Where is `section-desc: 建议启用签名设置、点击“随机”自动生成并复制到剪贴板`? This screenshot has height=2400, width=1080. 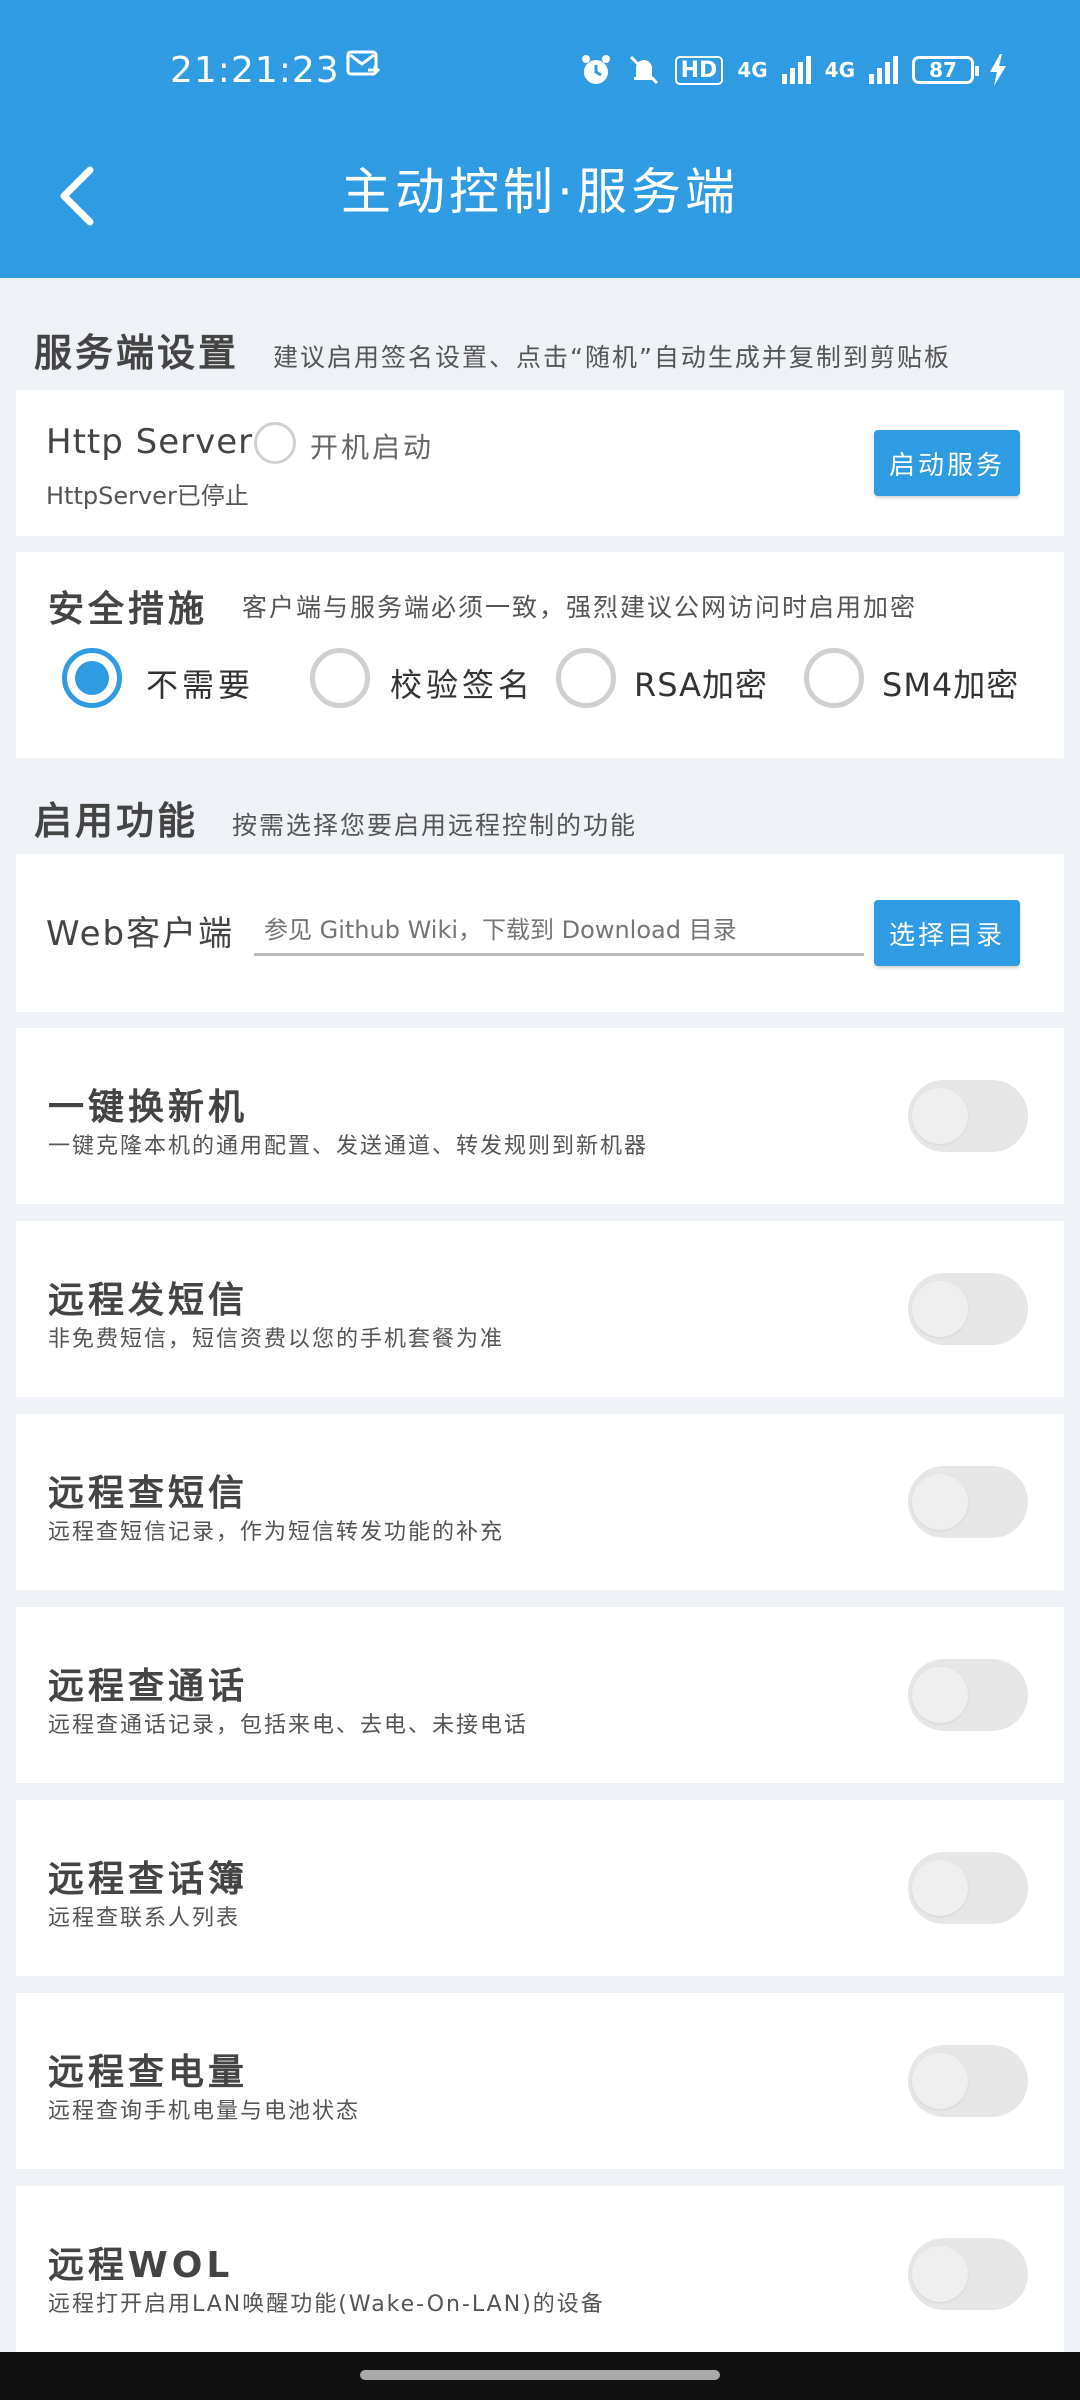 section-desc: 建议启用签名设置、点击“随机”自动生成并复制到剪贴板 is located at coordinates (612, 357).